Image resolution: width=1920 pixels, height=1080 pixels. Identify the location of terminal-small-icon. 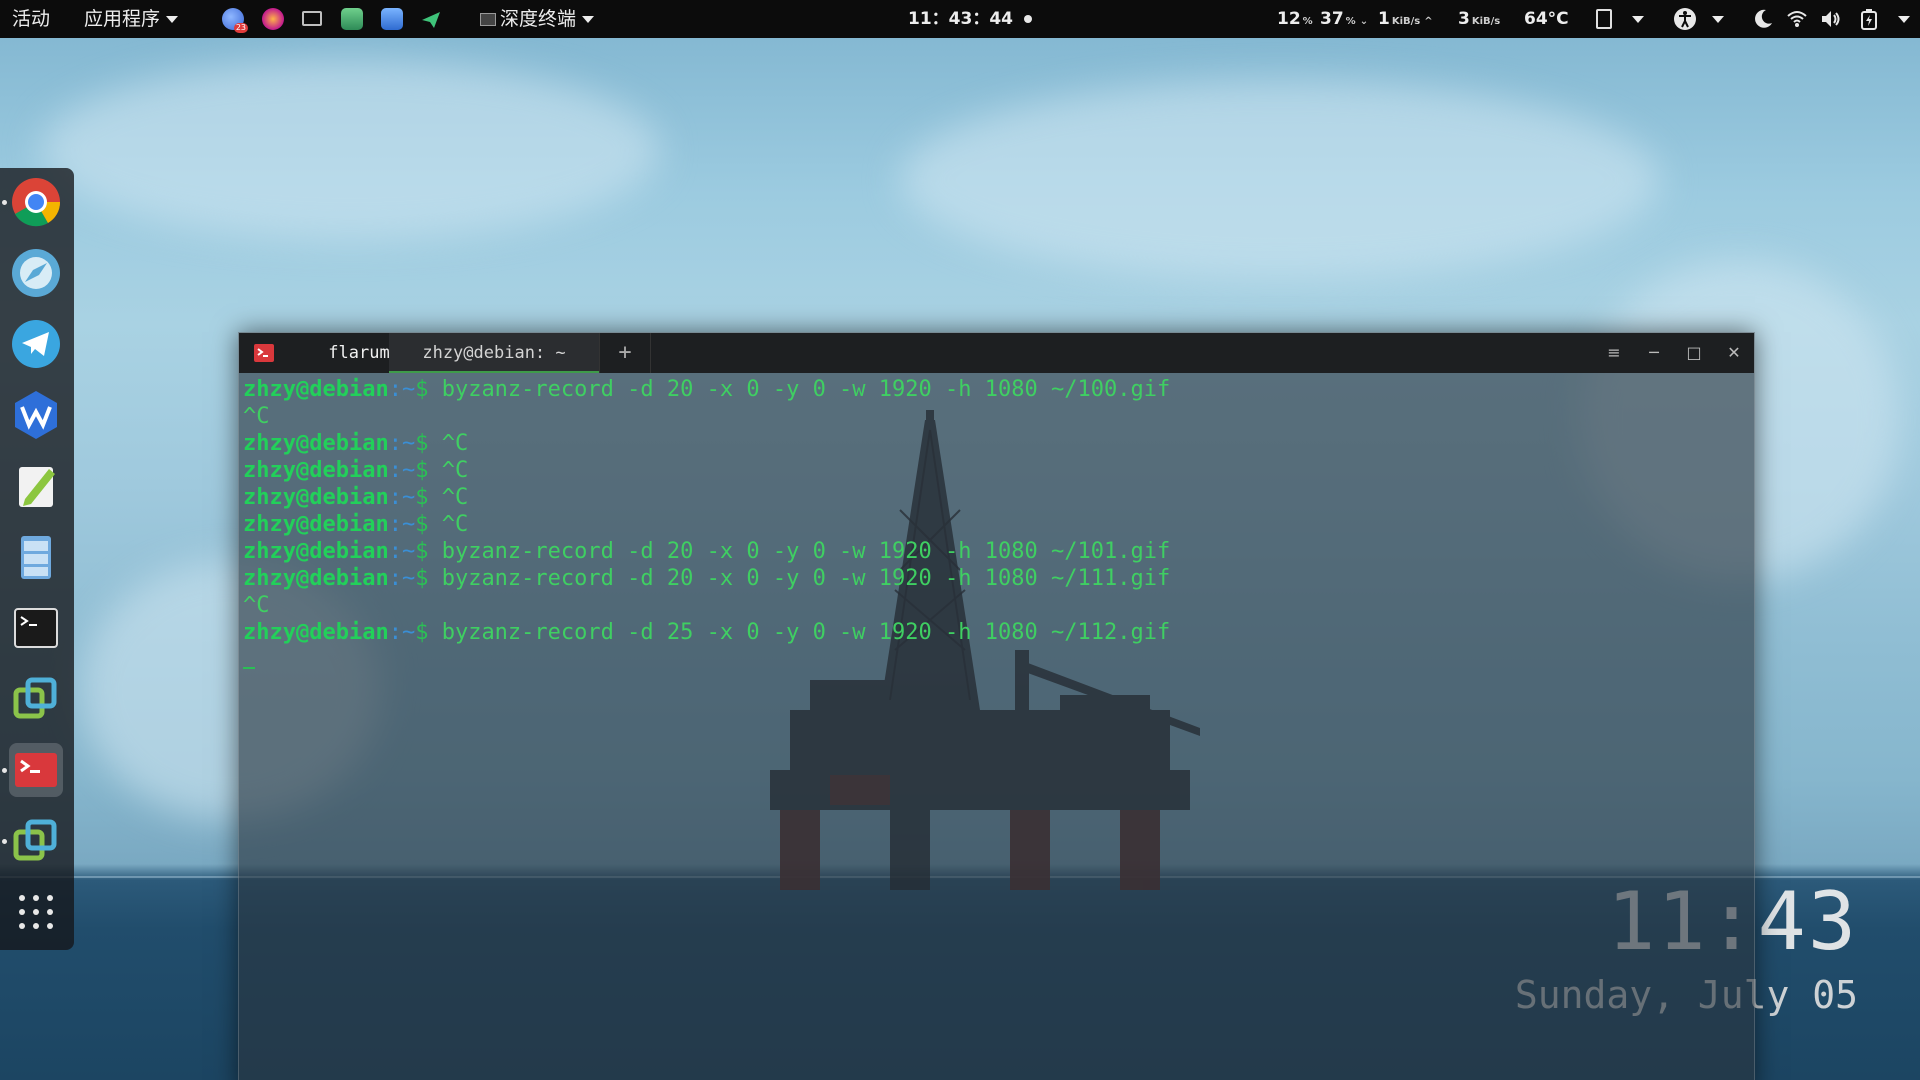
(488, 19).